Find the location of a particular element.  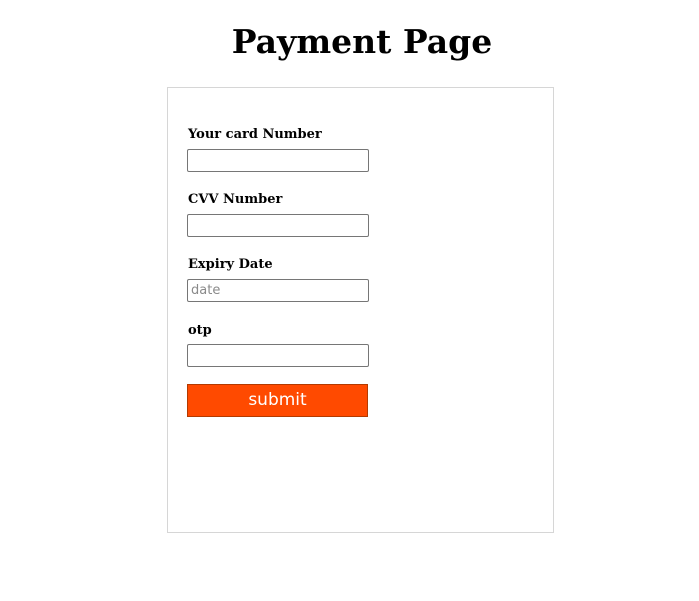

expiry-date-label: Expiry Date is located at coordinates (230, 264).